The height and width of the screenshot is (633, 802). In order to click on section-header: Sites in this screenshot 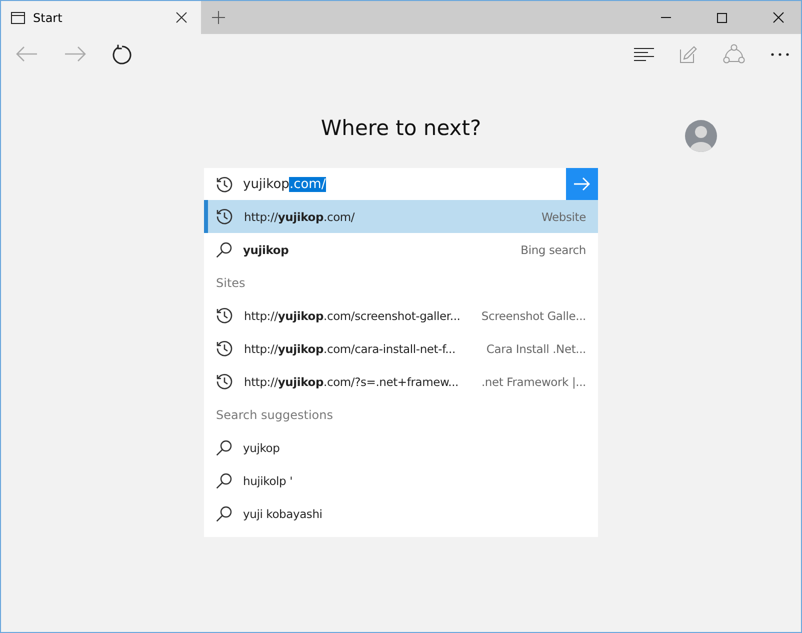, I will do `click(230, 283)`.